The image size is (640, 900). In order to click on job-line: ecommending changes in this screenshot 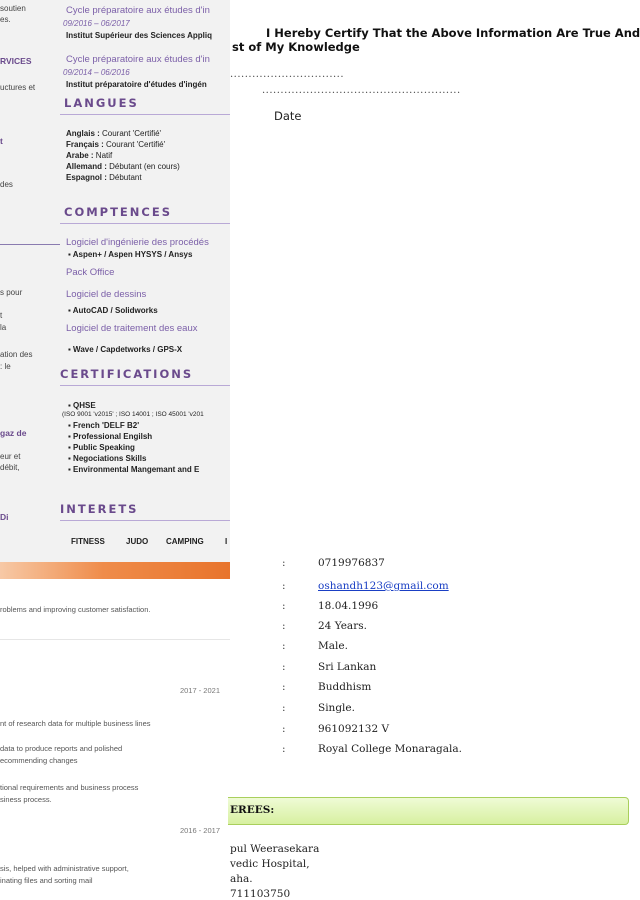, I will do `click(39, 760)`.